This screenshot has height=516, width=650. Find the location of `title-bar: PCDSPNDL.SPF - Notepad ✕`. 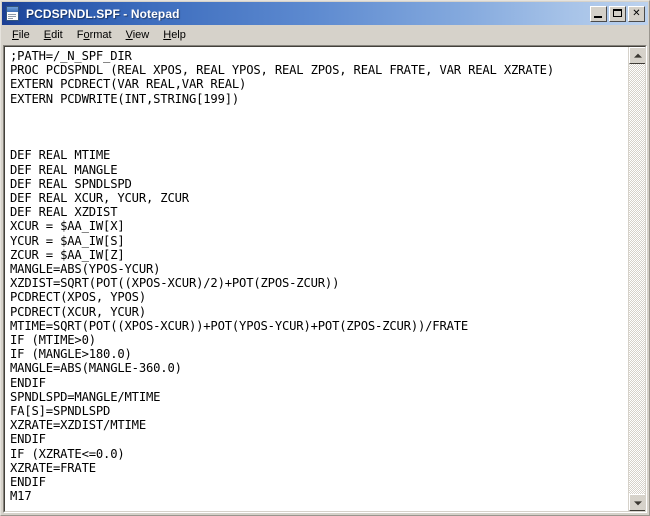

title-bar: PCDSPNDL.SPF - Notepad ✕ is located at coordinates (325, 13).